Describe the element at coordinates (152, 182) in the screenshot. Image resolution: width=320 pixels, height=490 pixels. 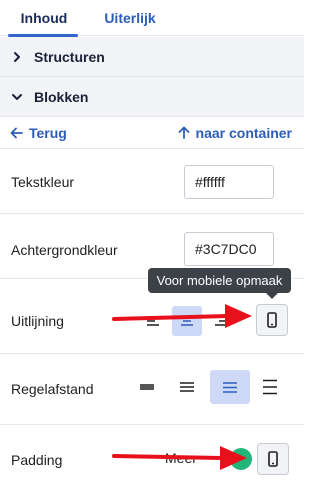
I see `row-tekstkleur: Tekstkleur #ffffff` at that location.